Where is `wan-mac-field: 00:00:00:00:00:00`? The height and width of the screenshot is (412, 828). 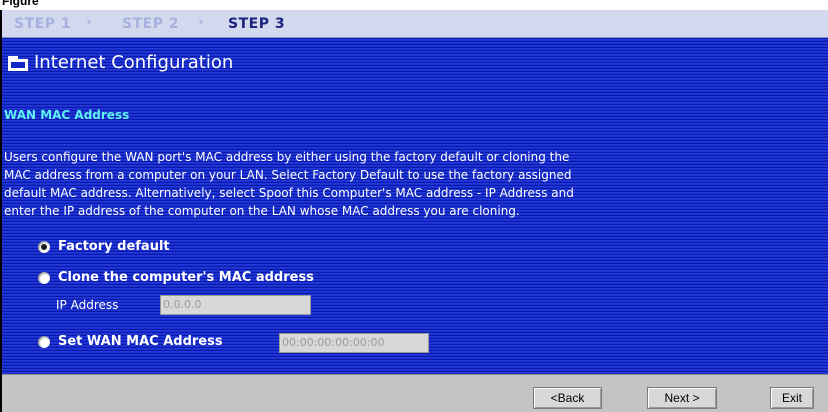 wan-mac-field: 00:00:00:00:00:00 is located at coordinates (354, 343).